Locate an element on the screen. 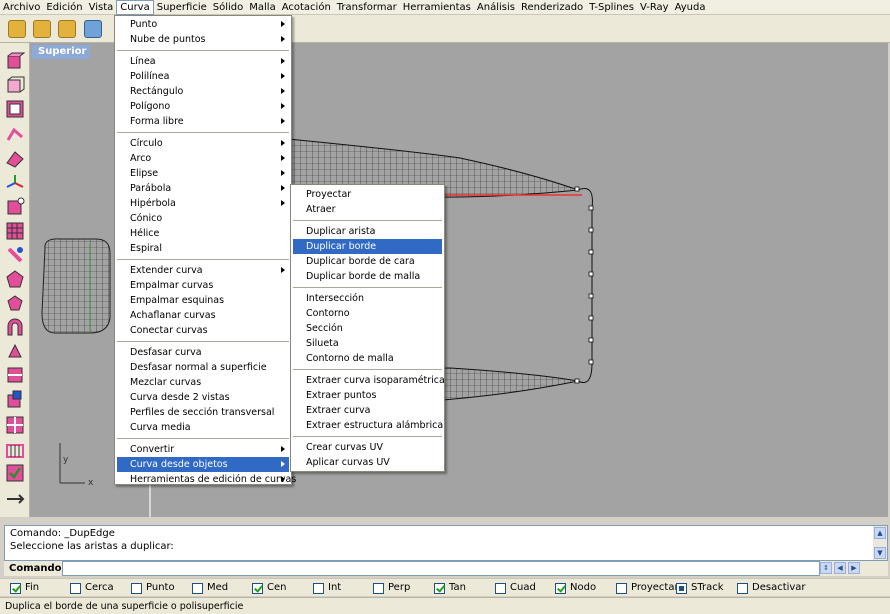 This screenshot has height=614, width=890. menu-item-achaflanar-curvas: Achaflanar curvas is located at coordinates (203, 315).